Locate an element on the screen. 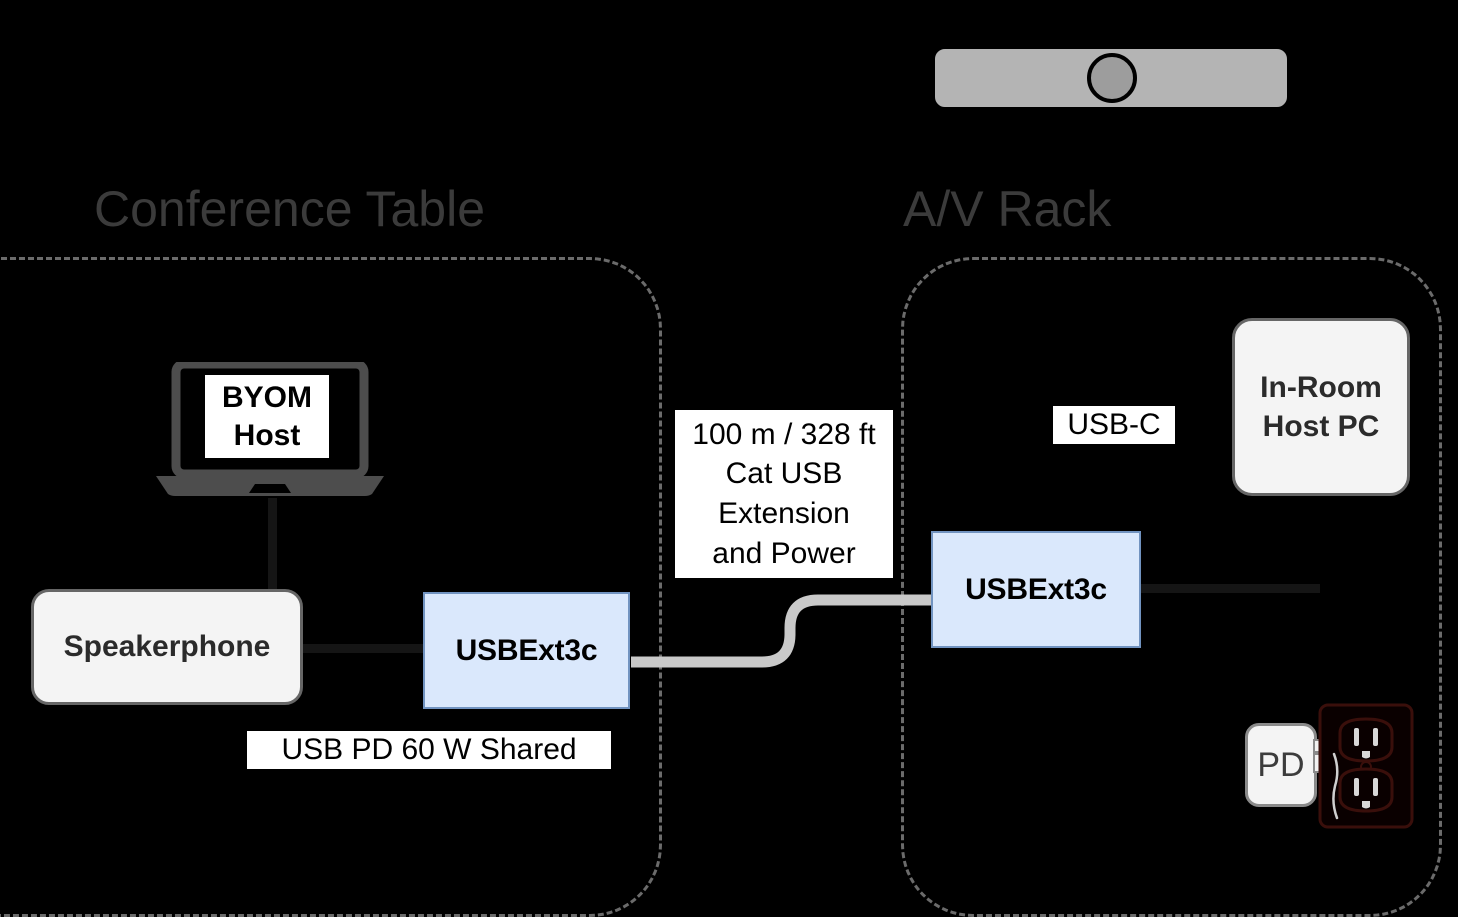 This screenshot has height=917, width=1458. byom-host-label-line2: Host is located at coordinates (267, 435).